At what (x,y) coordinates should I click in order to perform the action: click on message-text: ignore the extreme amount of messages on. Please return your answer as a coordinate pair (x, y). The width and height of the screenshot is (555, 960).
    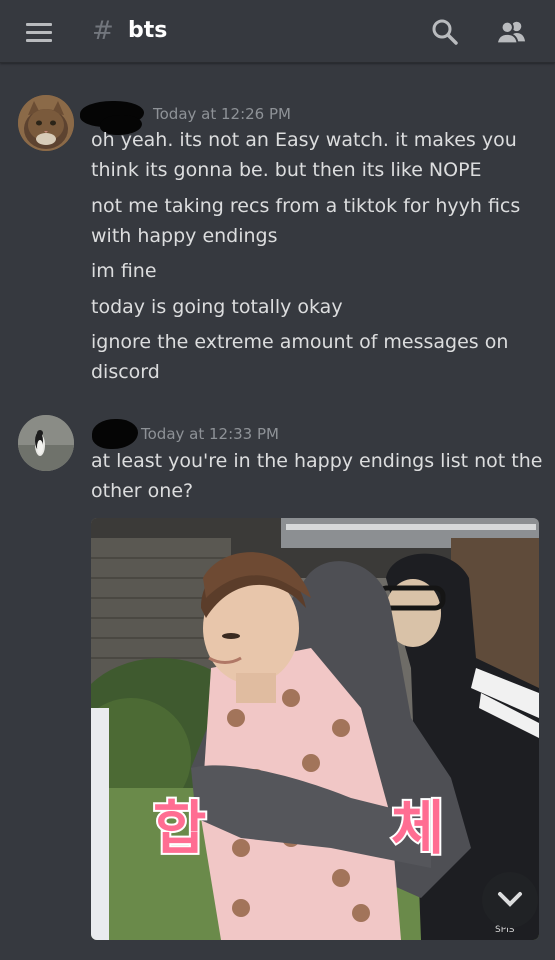
    Looking at the image, I should click on (300, 342).